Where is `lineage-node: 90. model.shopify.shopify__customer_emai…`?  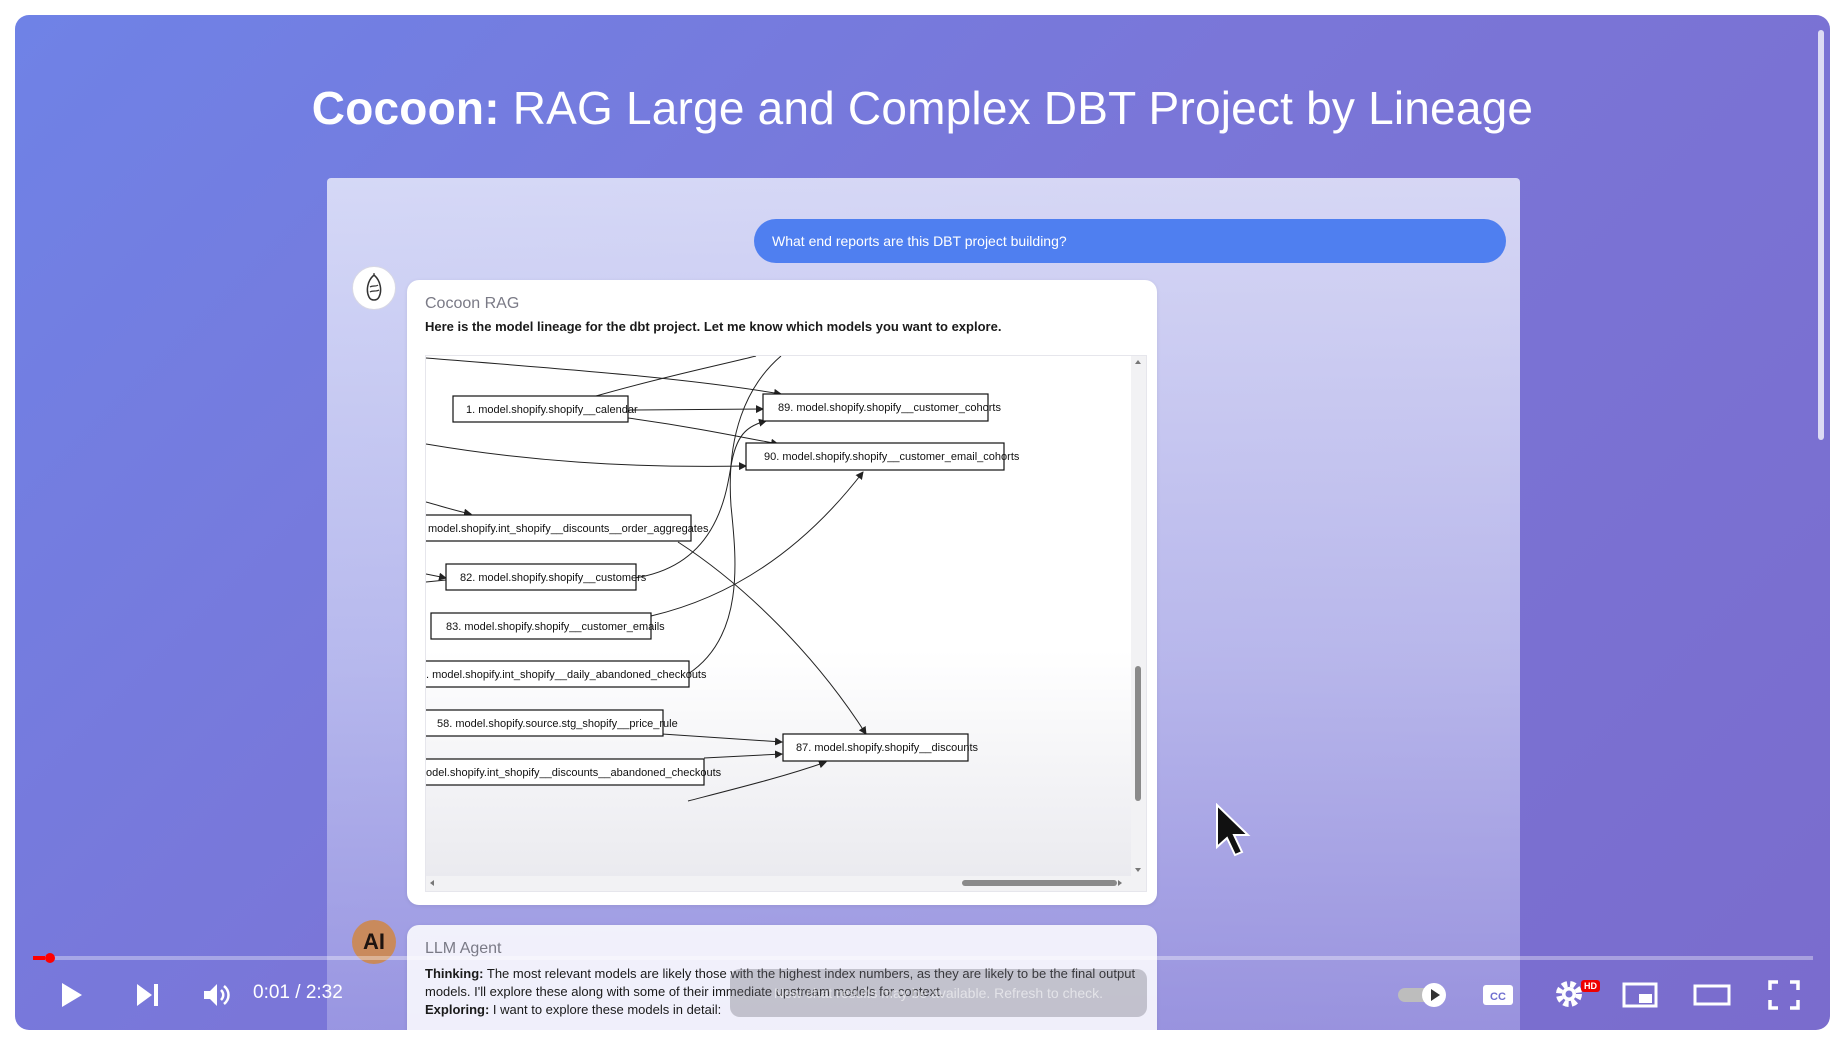
lineage-node: 90. model.shopify.shopify__customer_emai… is located at coordinates (892, 457).